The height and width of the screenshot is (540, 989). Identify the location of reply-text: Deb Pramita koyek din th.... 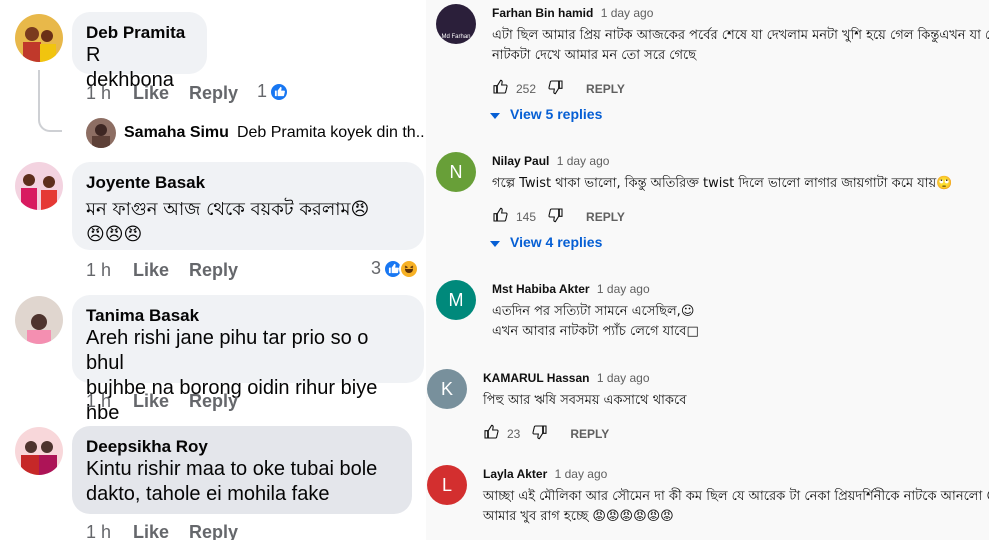
(331, 132).